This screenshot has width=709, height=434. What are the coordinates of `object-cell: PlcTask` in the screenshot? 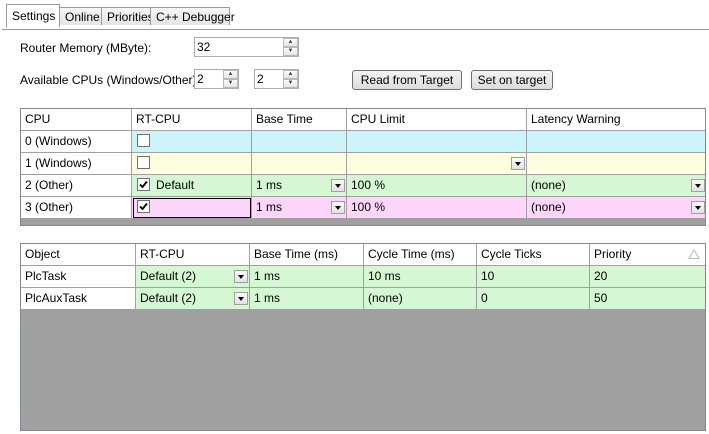 It's located at (78, 277).